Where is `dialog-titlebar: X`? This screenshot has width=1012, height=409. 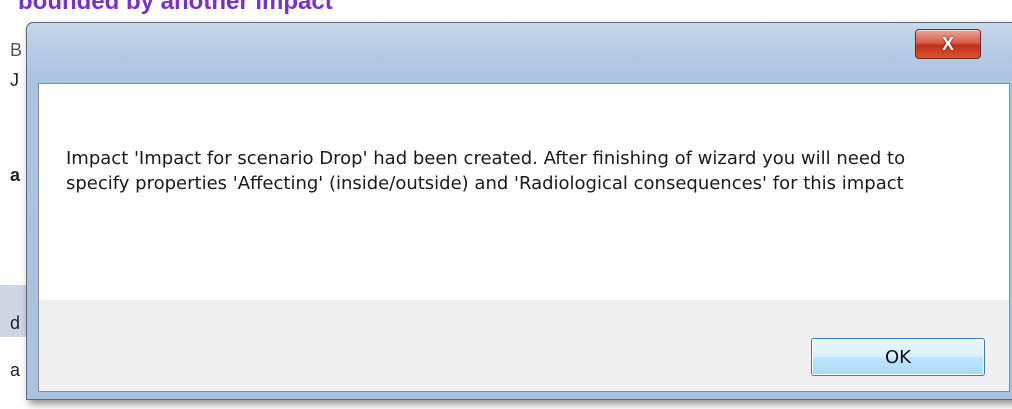
dialog-titlebar: X is located at coordinates (519, 51).